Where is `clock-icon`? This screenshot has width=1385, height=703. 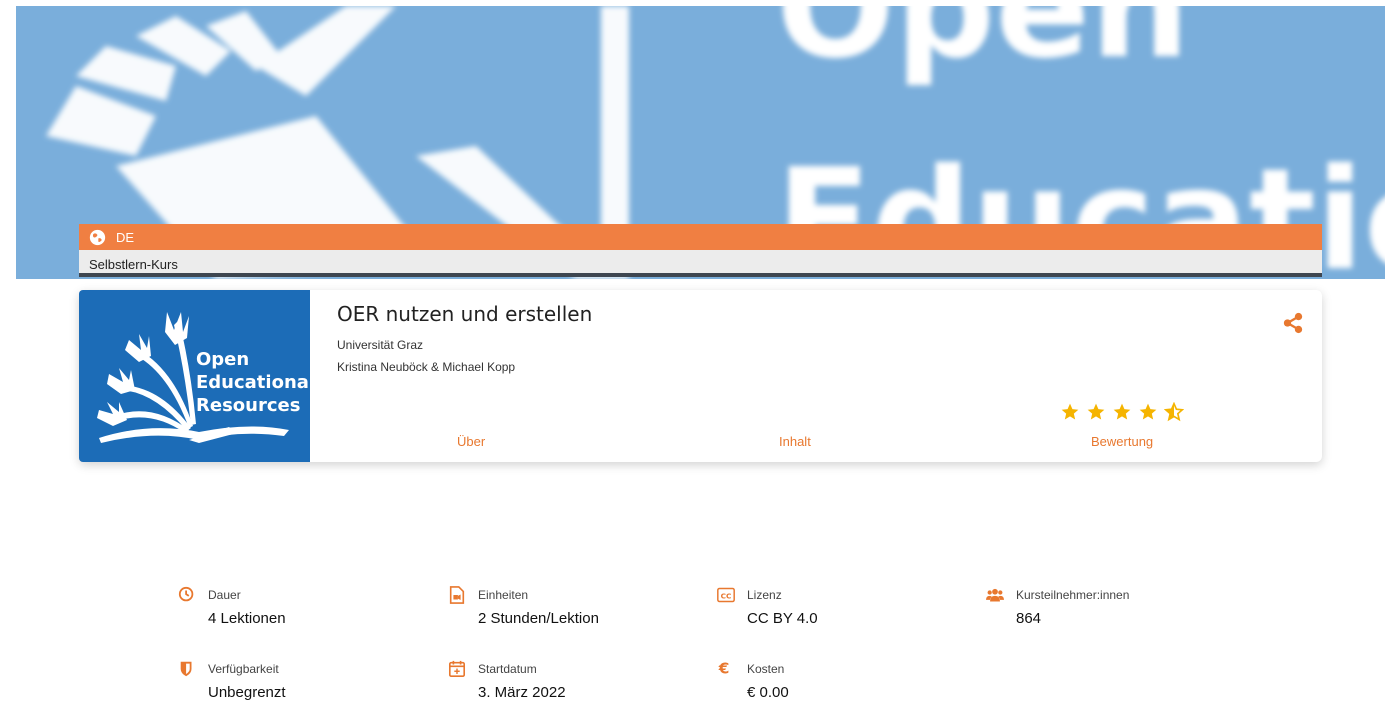
clock-icon is located at coordinates (186, 594).